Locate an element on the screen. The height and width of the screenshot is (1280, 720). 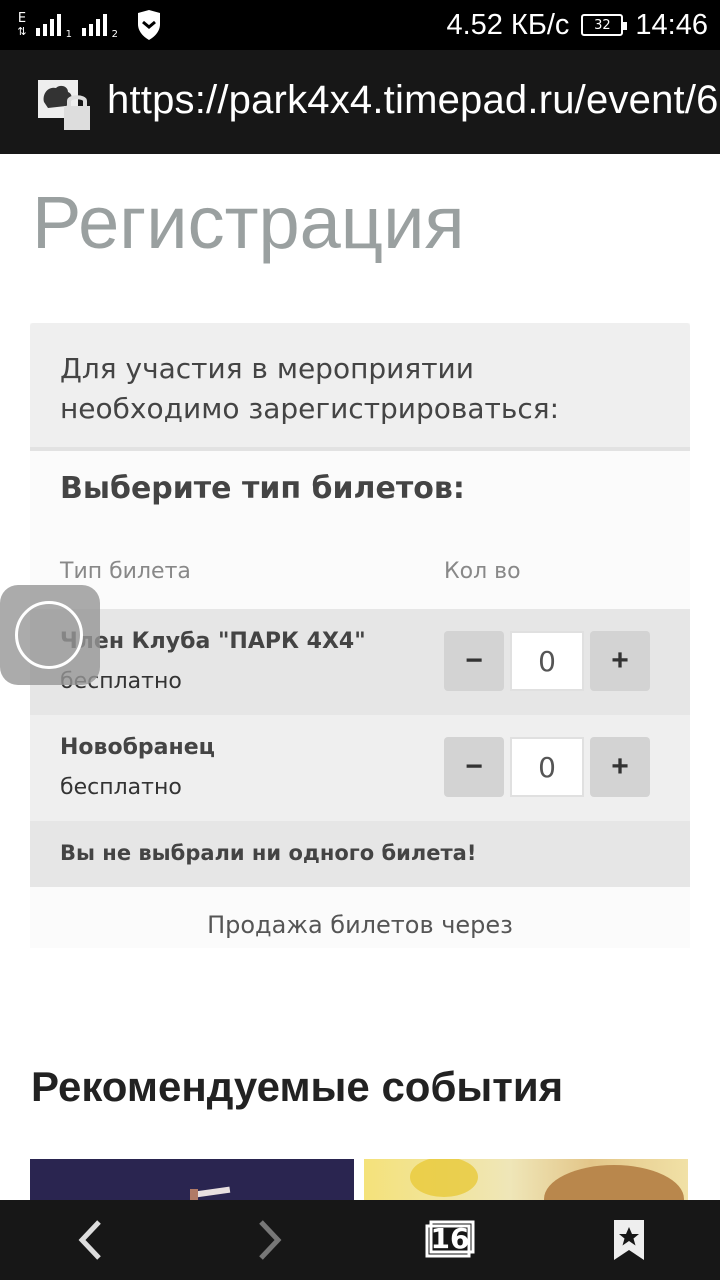
circle-icon is located at coordinates (49, 635).